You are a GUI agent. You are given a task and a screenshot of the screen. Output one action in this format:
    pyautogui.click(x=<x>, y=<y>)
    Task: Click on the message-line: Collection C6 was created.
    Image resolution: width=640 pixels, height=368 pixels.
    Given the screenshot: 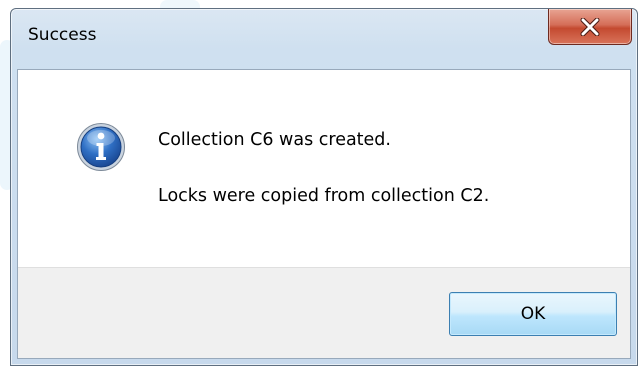 What is the action you would take?
    pyautogui.click(x=274, y=140)
    